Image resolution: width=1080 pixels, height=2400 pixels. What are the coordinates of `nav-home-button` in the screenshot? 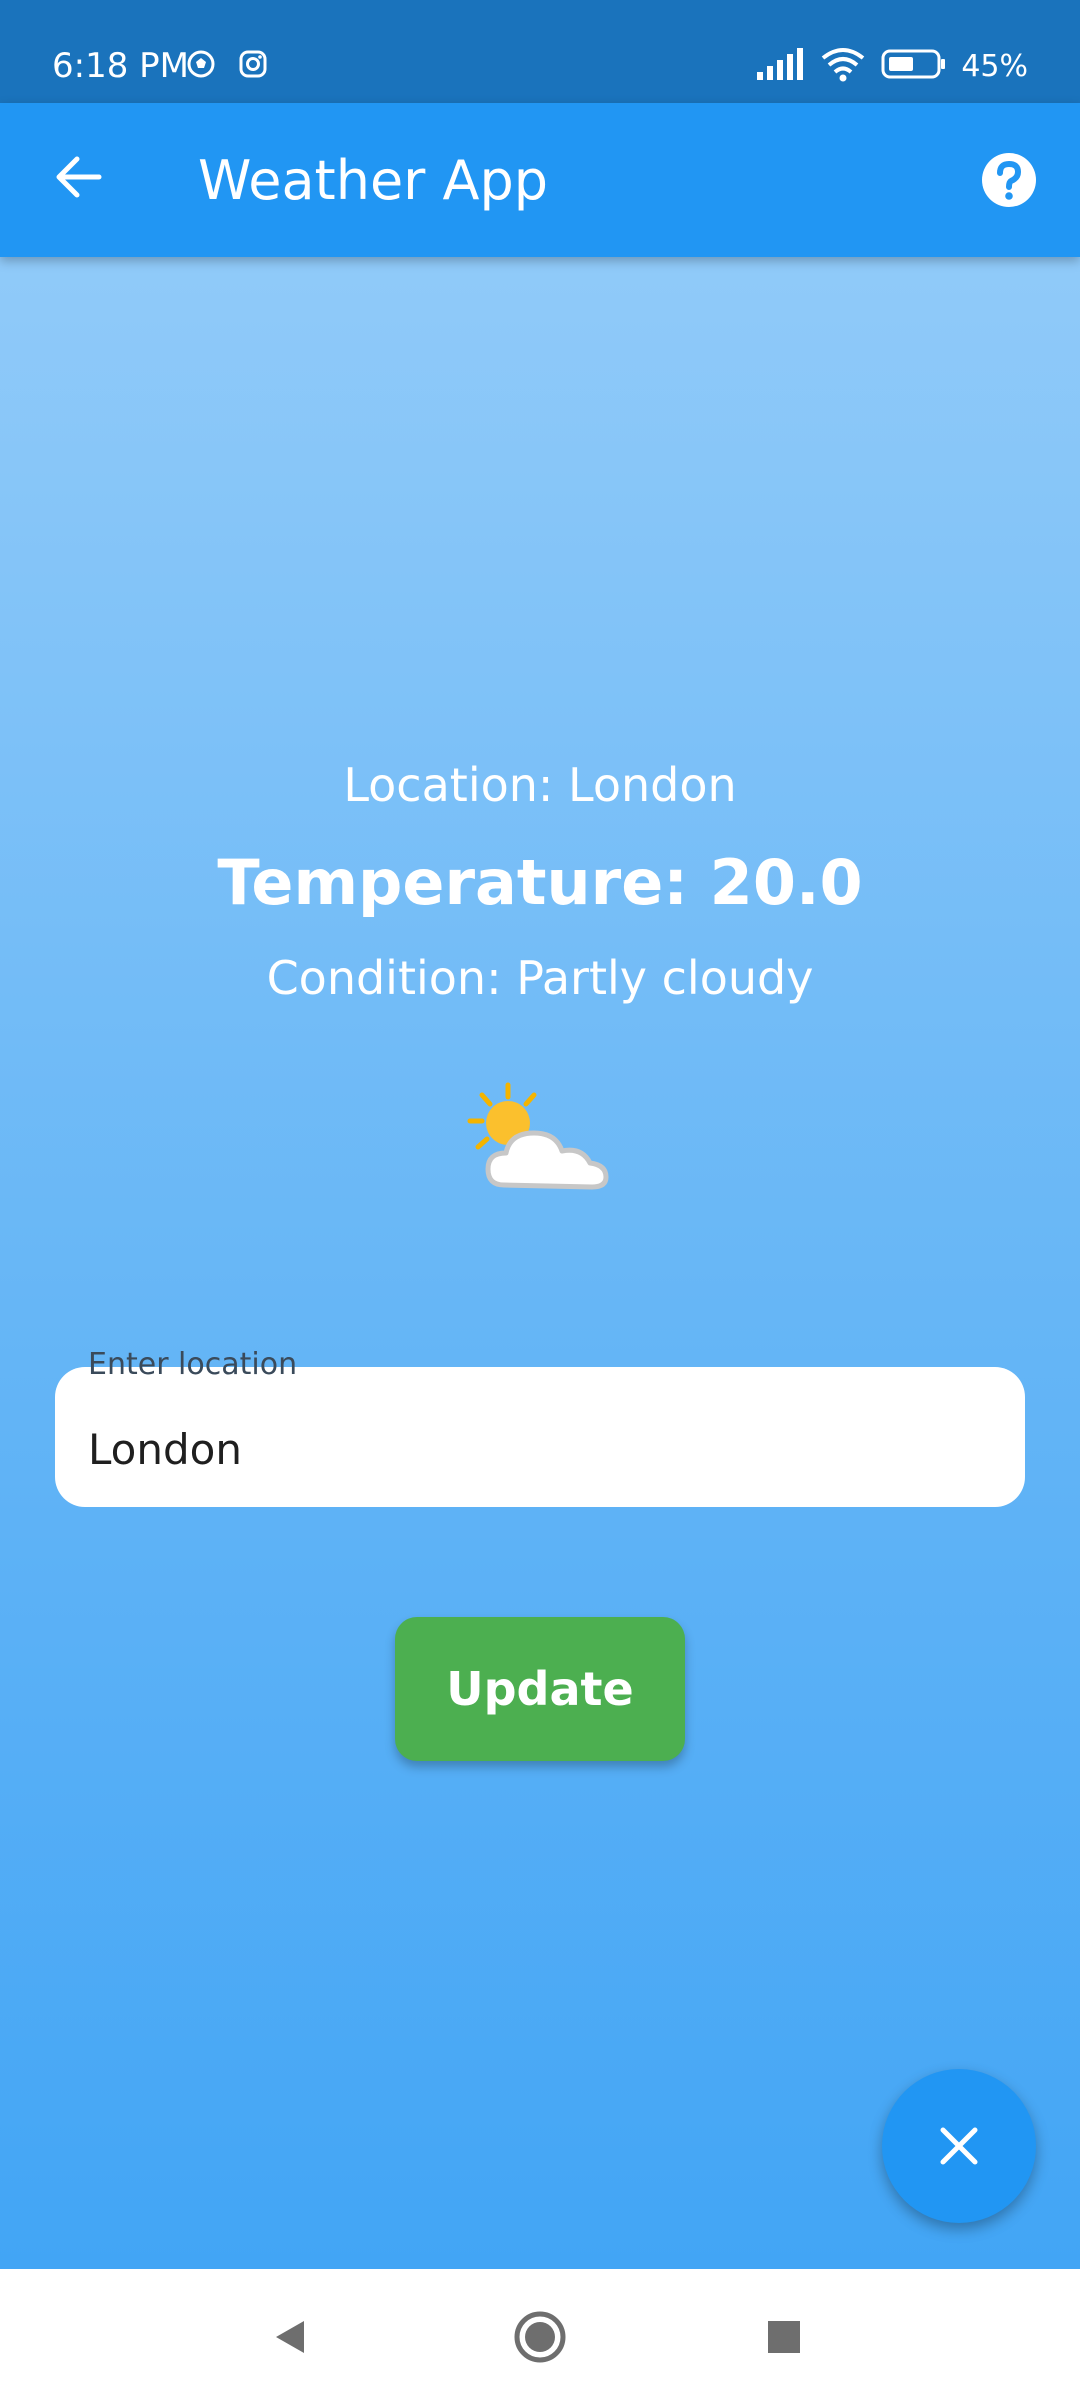 It's located at (540, 2337).